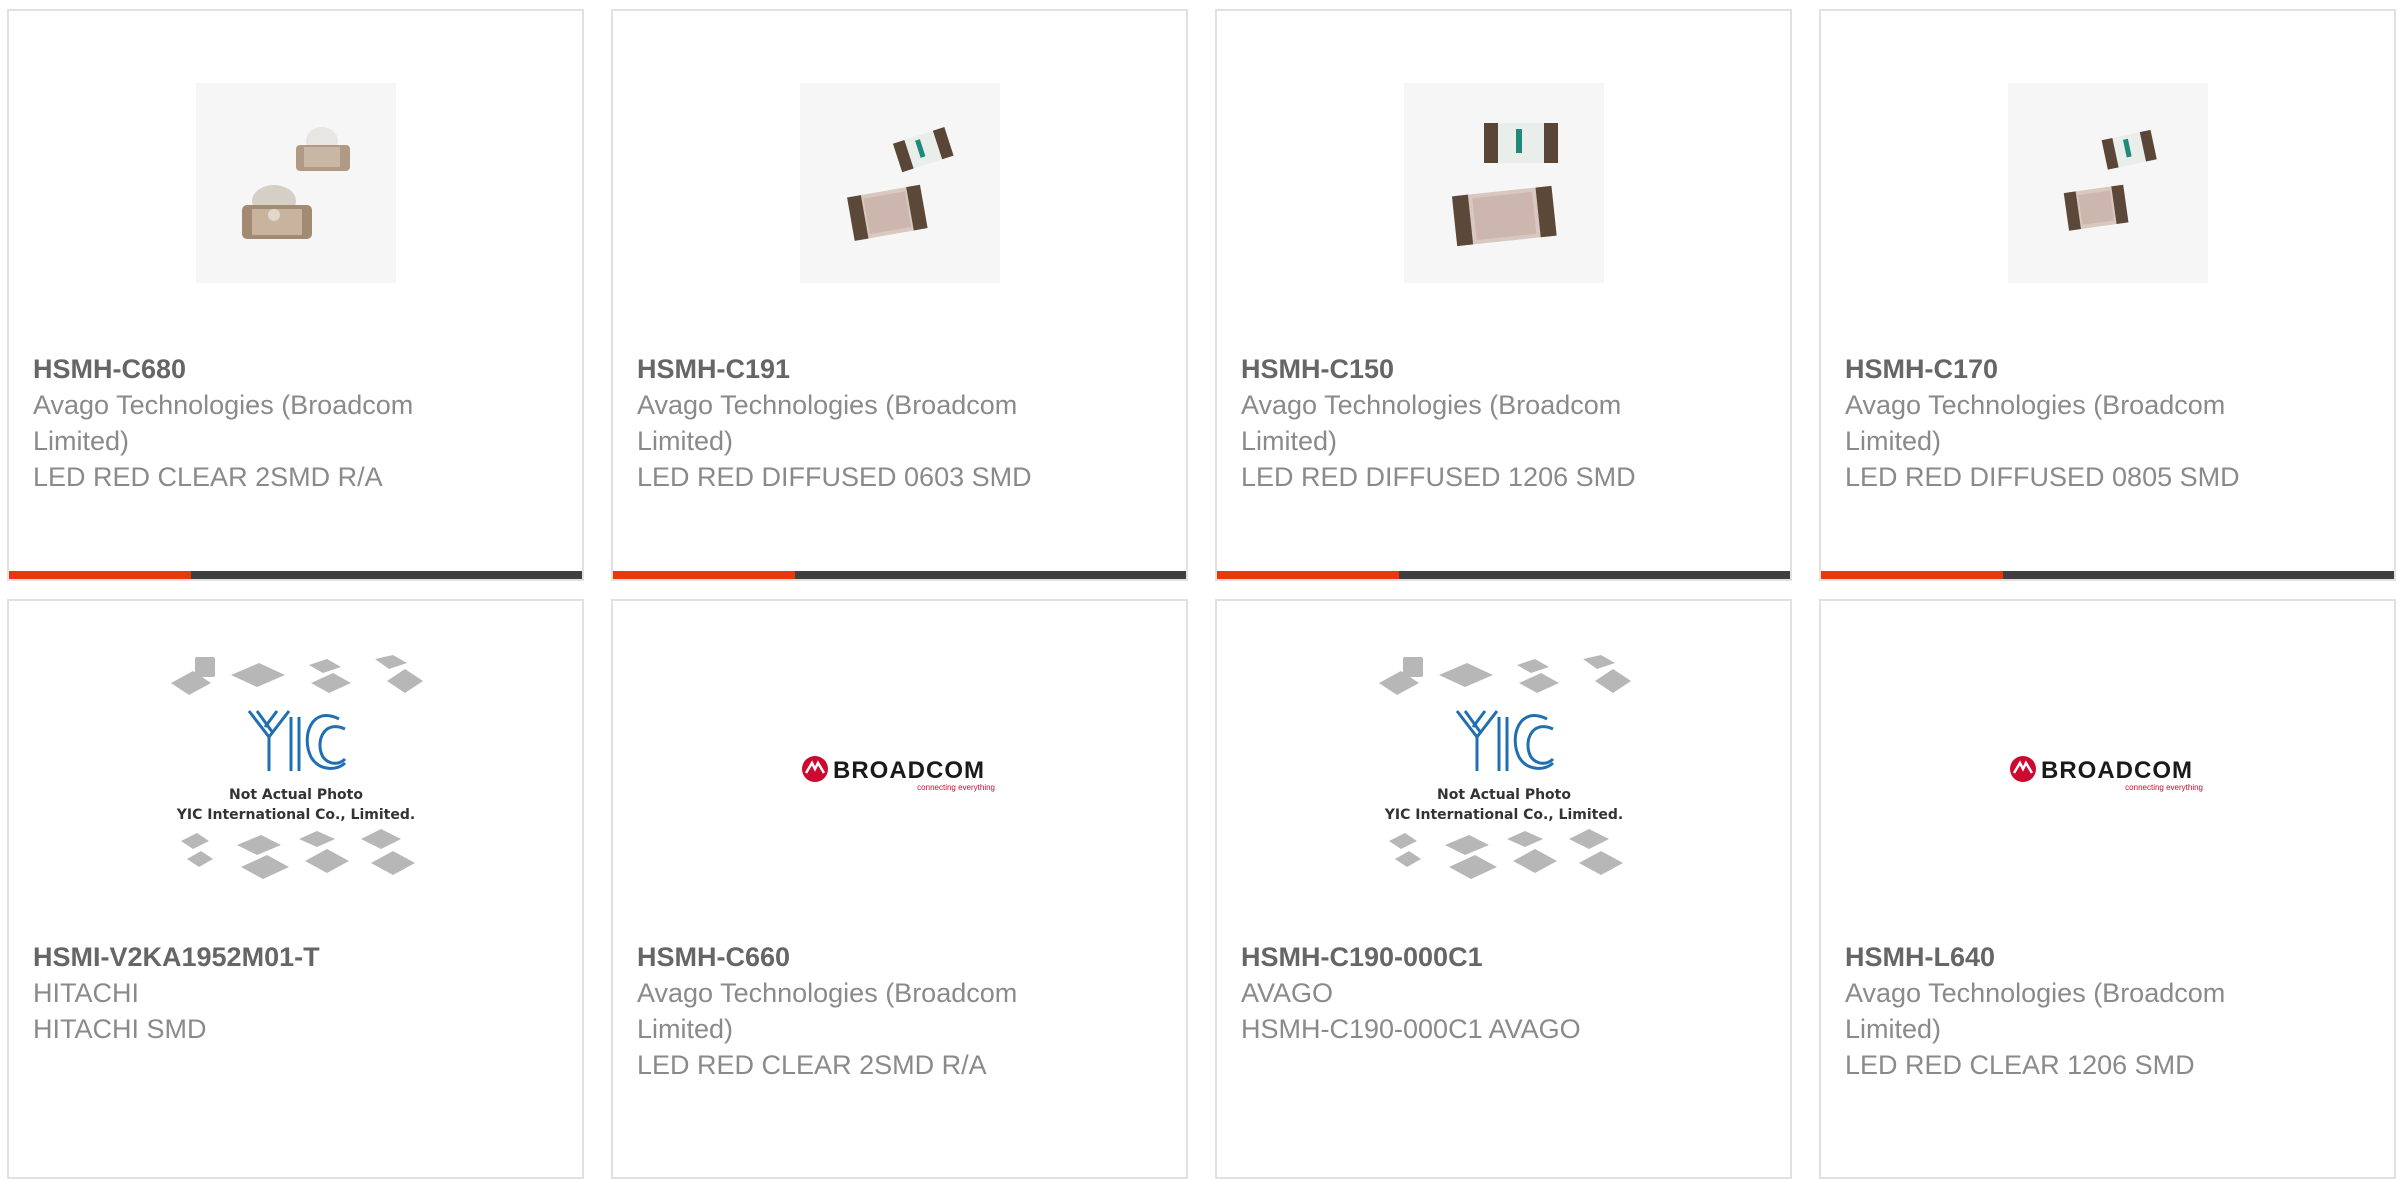 The image size is (2400, 1179). Describe the element at coordinates (899, 957) in the screenshot. I see `part-number: HSMH-C660` at that location.